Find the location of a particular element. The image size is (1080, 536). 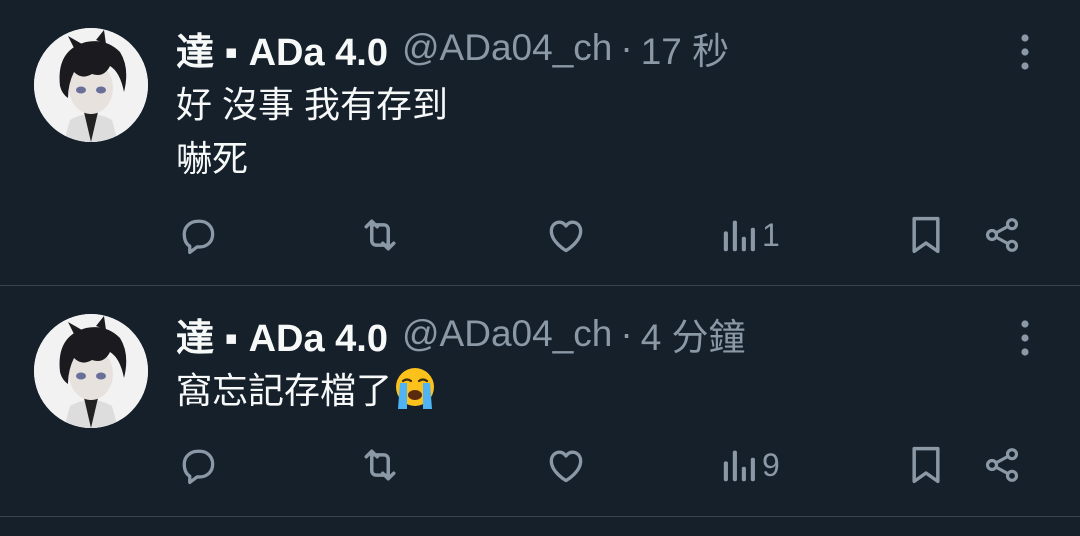

action-bar: 9 is located at coordinates (606, 465).